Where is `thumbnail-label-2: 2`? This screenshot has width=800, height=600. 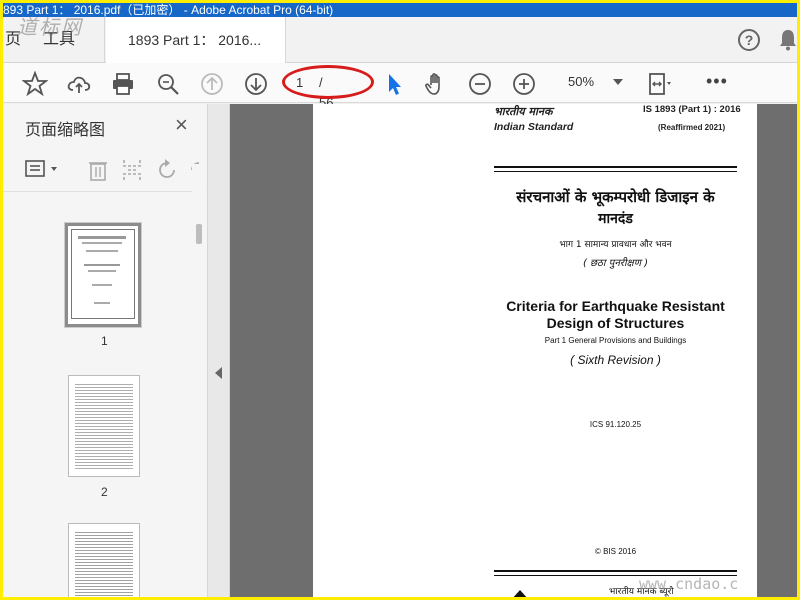 thumbnail-label-2: 2 is located at coordinates (104, 492).